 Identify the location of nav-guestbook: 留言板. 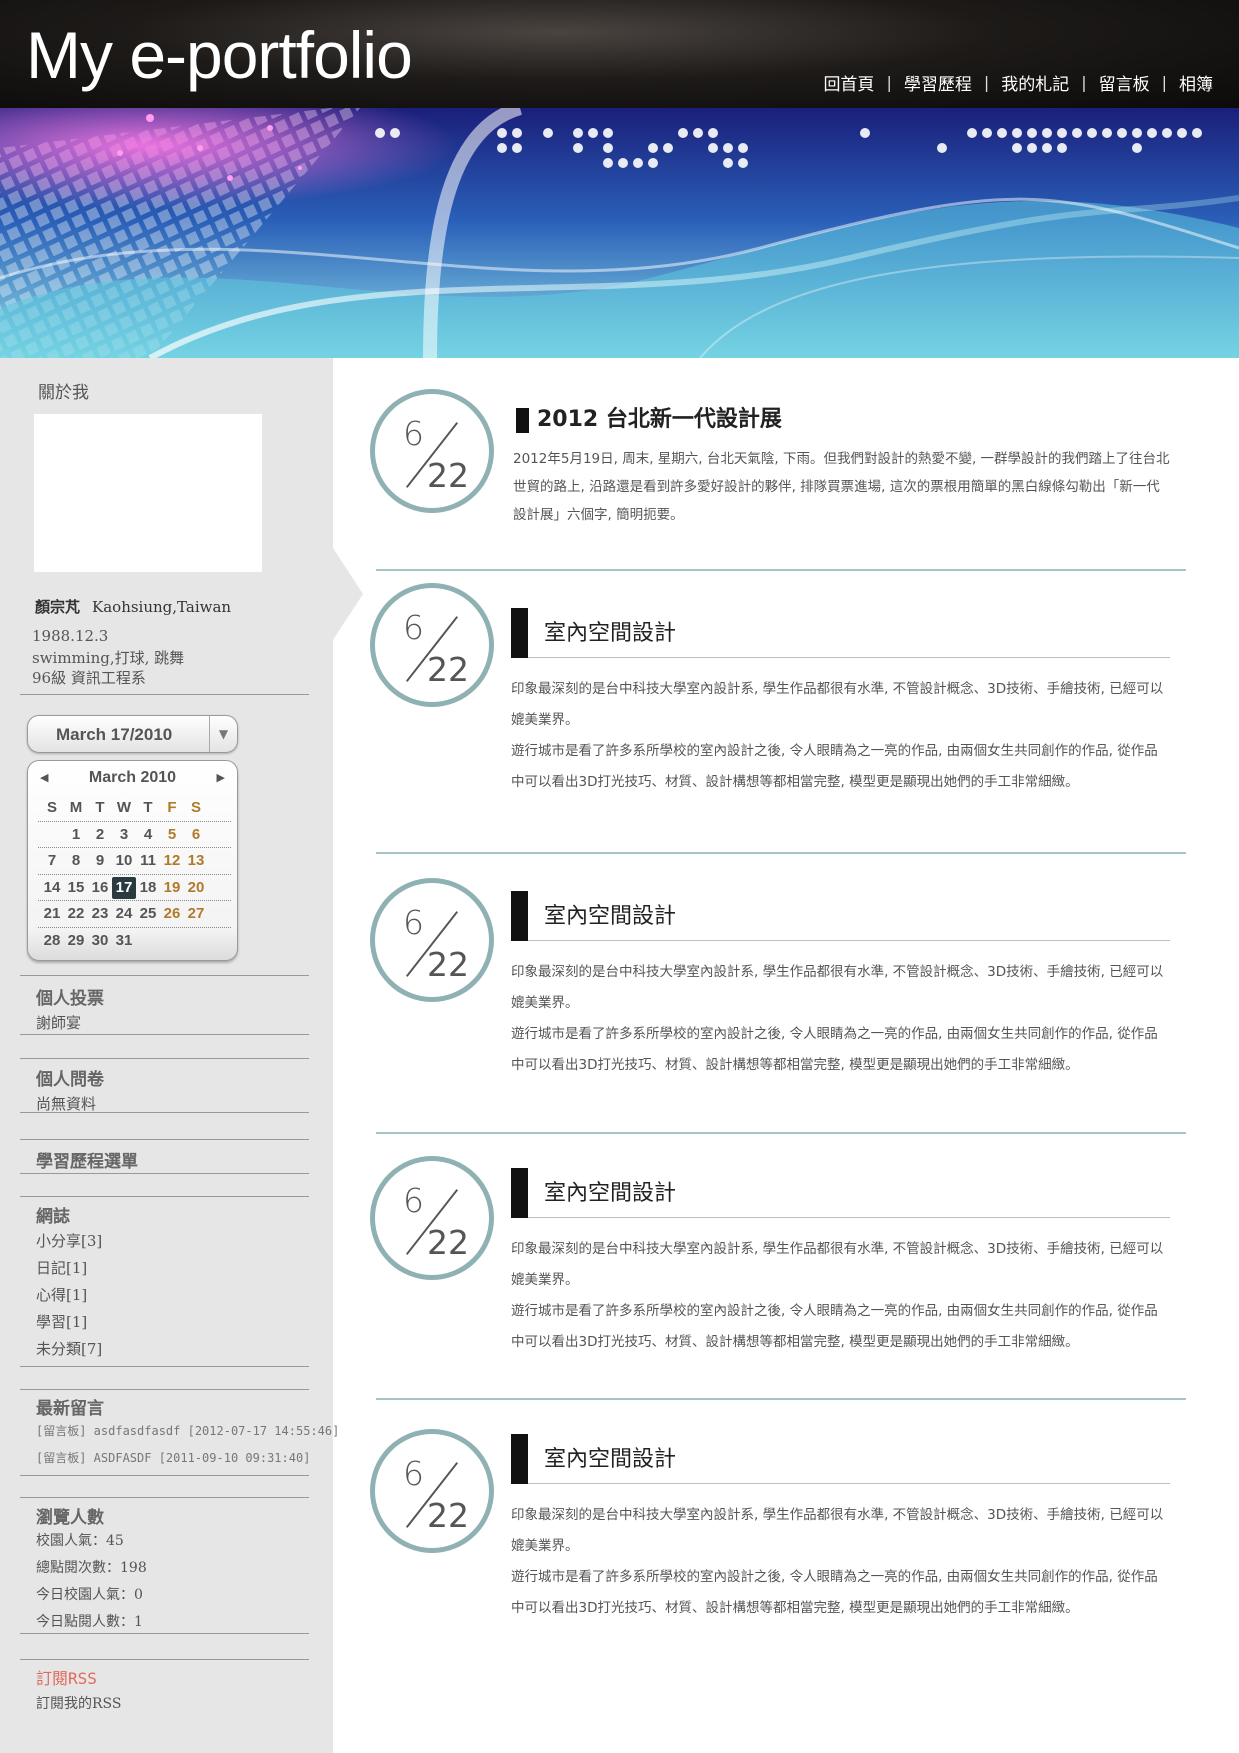
(1124, 82).